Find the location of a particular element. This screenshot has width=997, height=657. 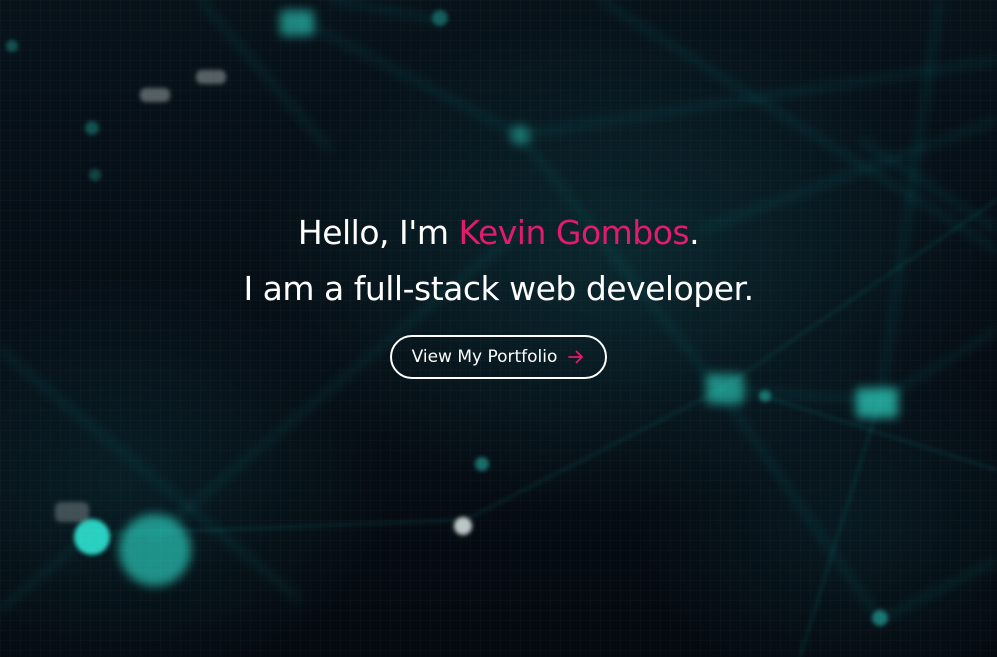

view-portfolio-label: View My Portfolio is located at coordinates (484, 357).